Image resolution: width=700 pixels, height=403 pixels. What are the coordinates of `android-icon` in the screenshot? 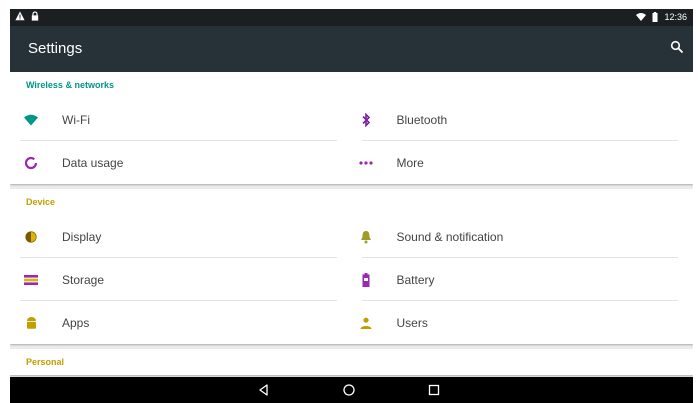 It's located at (31, 323).